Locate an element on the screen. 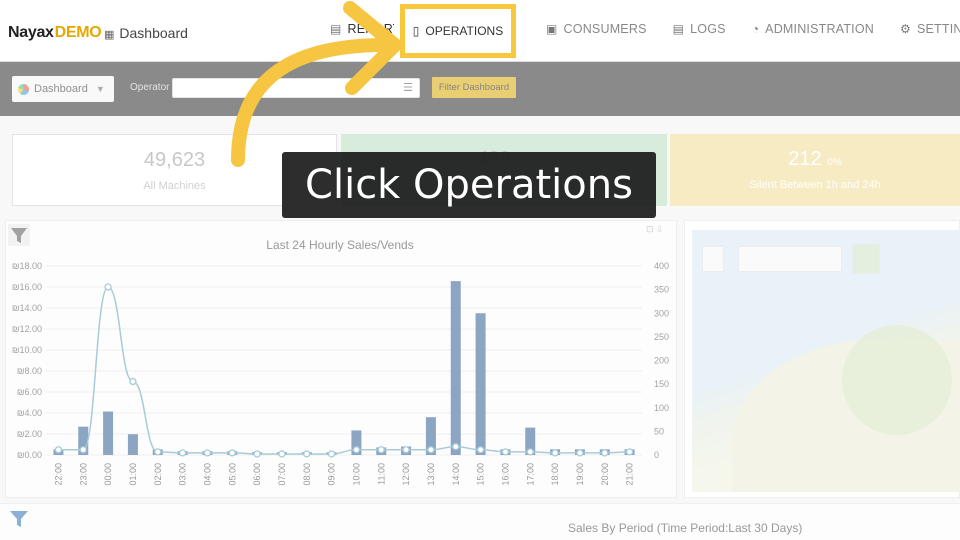 The image size is (960, 540). y-left-tick-label: ₪6.00 is located at coordinates (29, 392).